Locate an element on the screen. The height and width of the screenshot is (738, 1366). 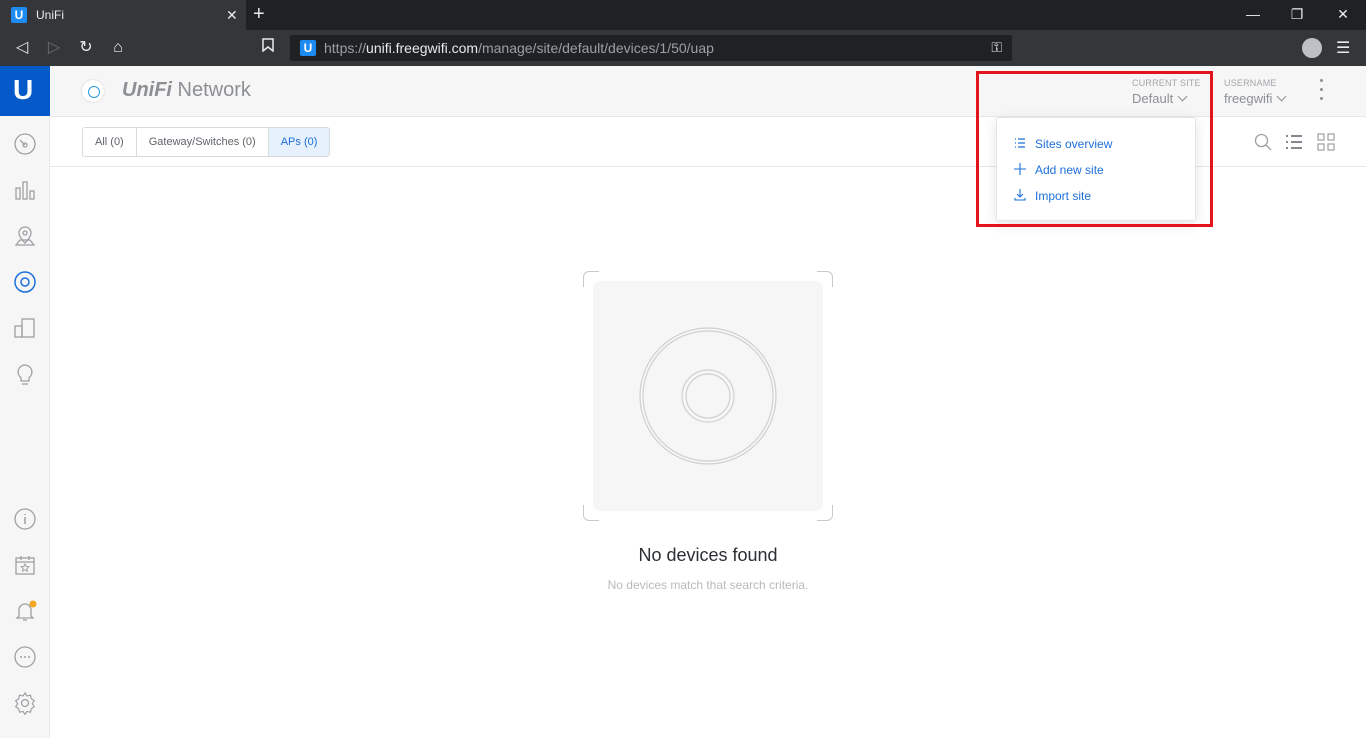
url-path: /manage/site/default/devices/1/50/uap is located at coordinates (596, 48).